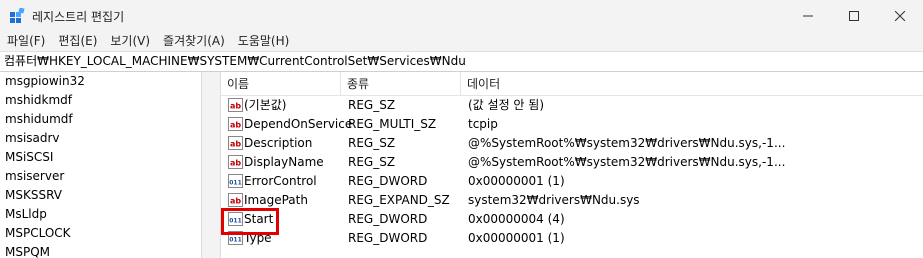  I want to click on value-data: system32₩drivers₩Ndu.sys, so click(554, 200).